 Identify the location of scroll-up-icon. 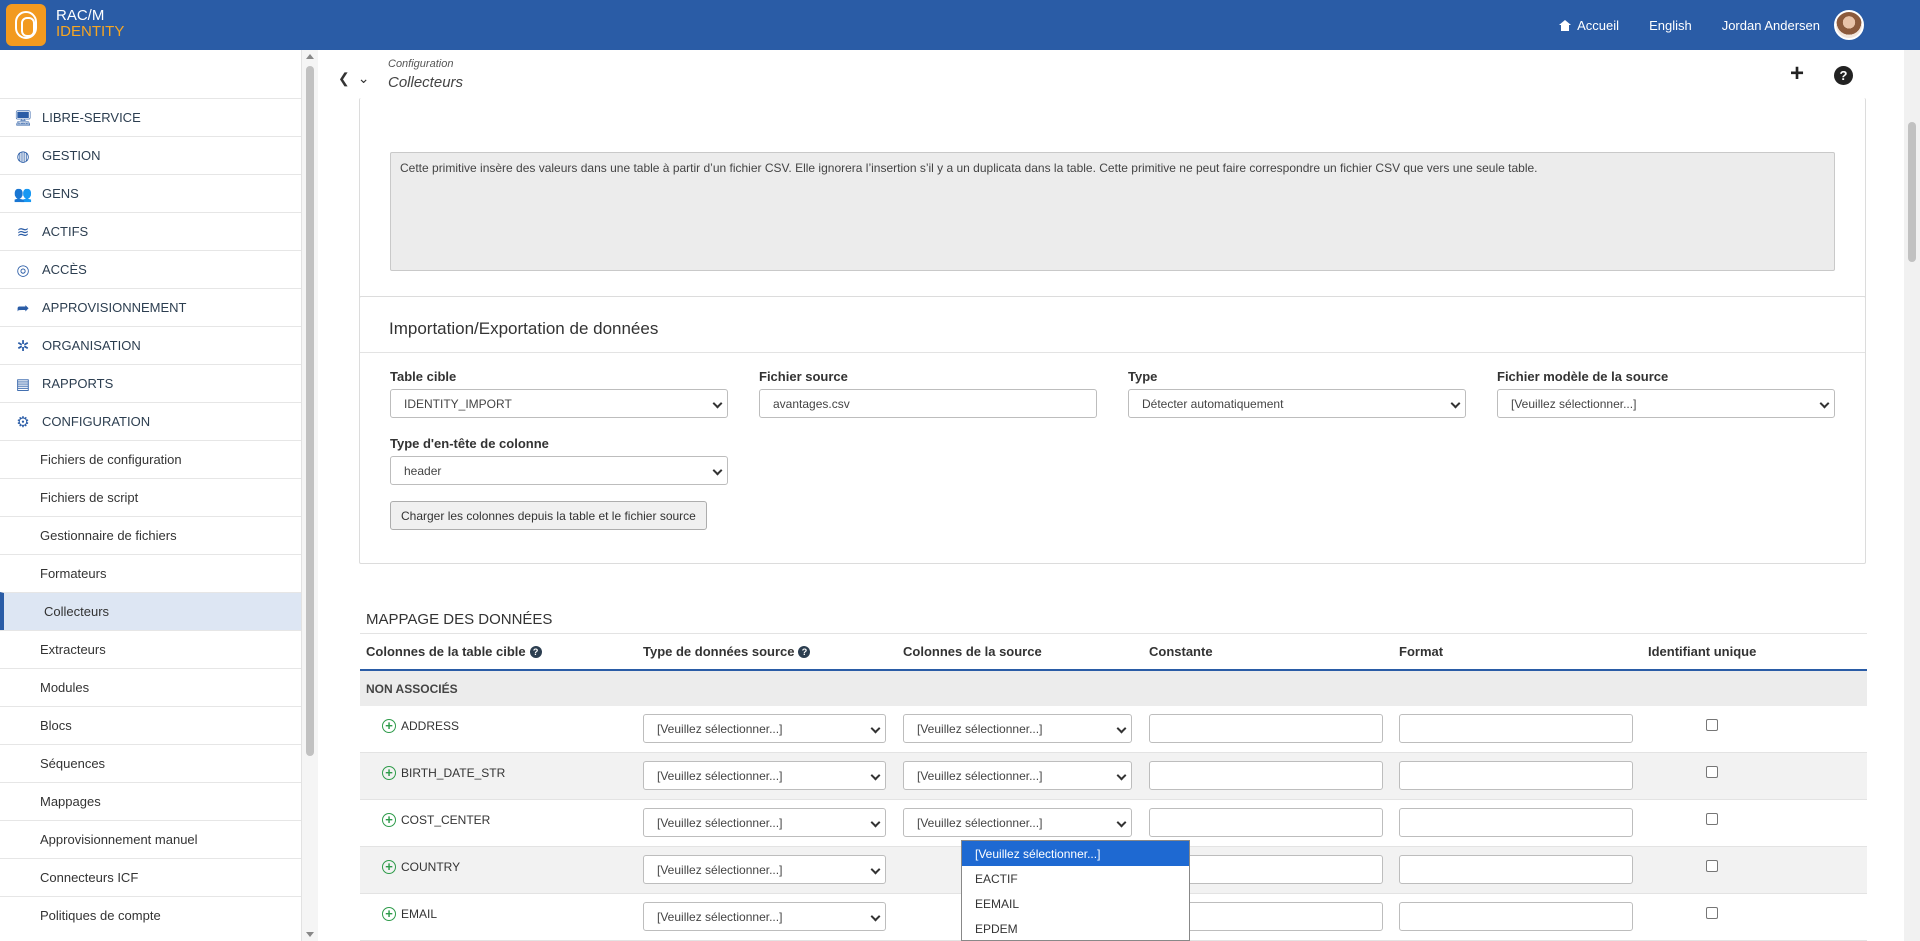
(310, 56).